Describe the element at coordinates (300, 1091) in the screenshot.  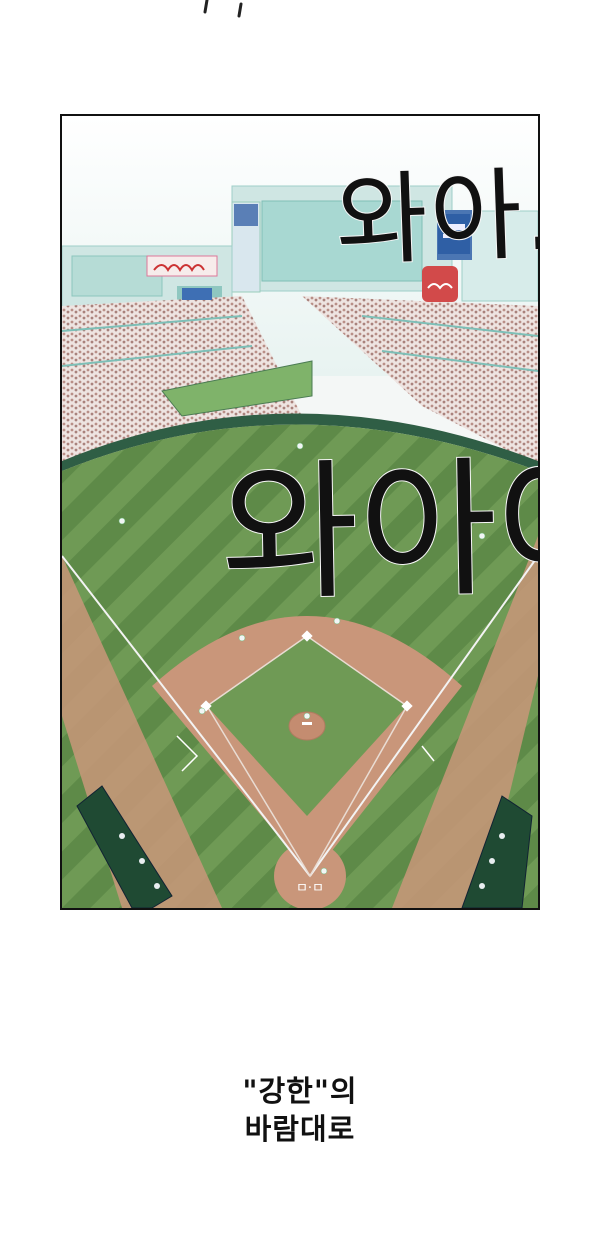
I see `caption-line-1: "강한"의` at that location.